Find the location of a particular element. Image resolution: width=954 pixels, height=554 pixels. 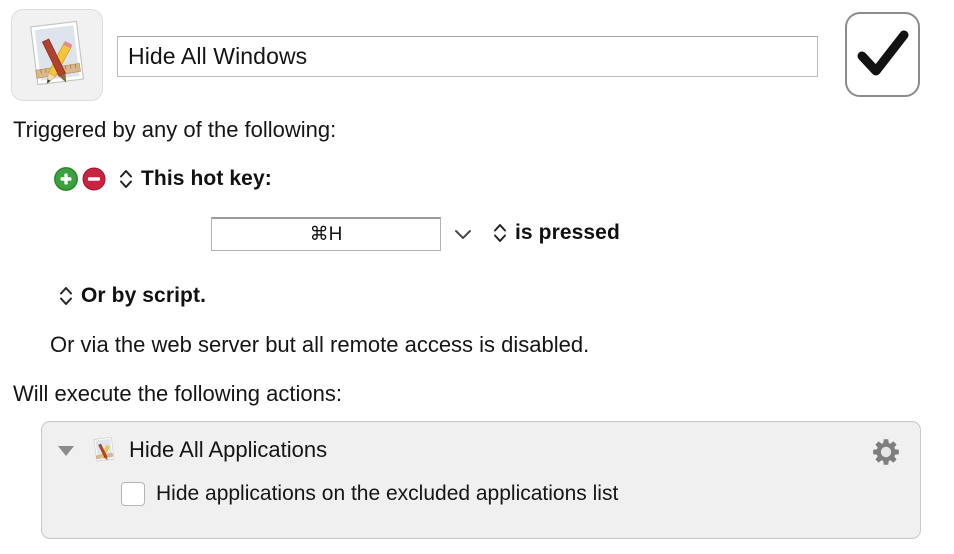

remove-trigger-button is located at coordinates (94, 179).